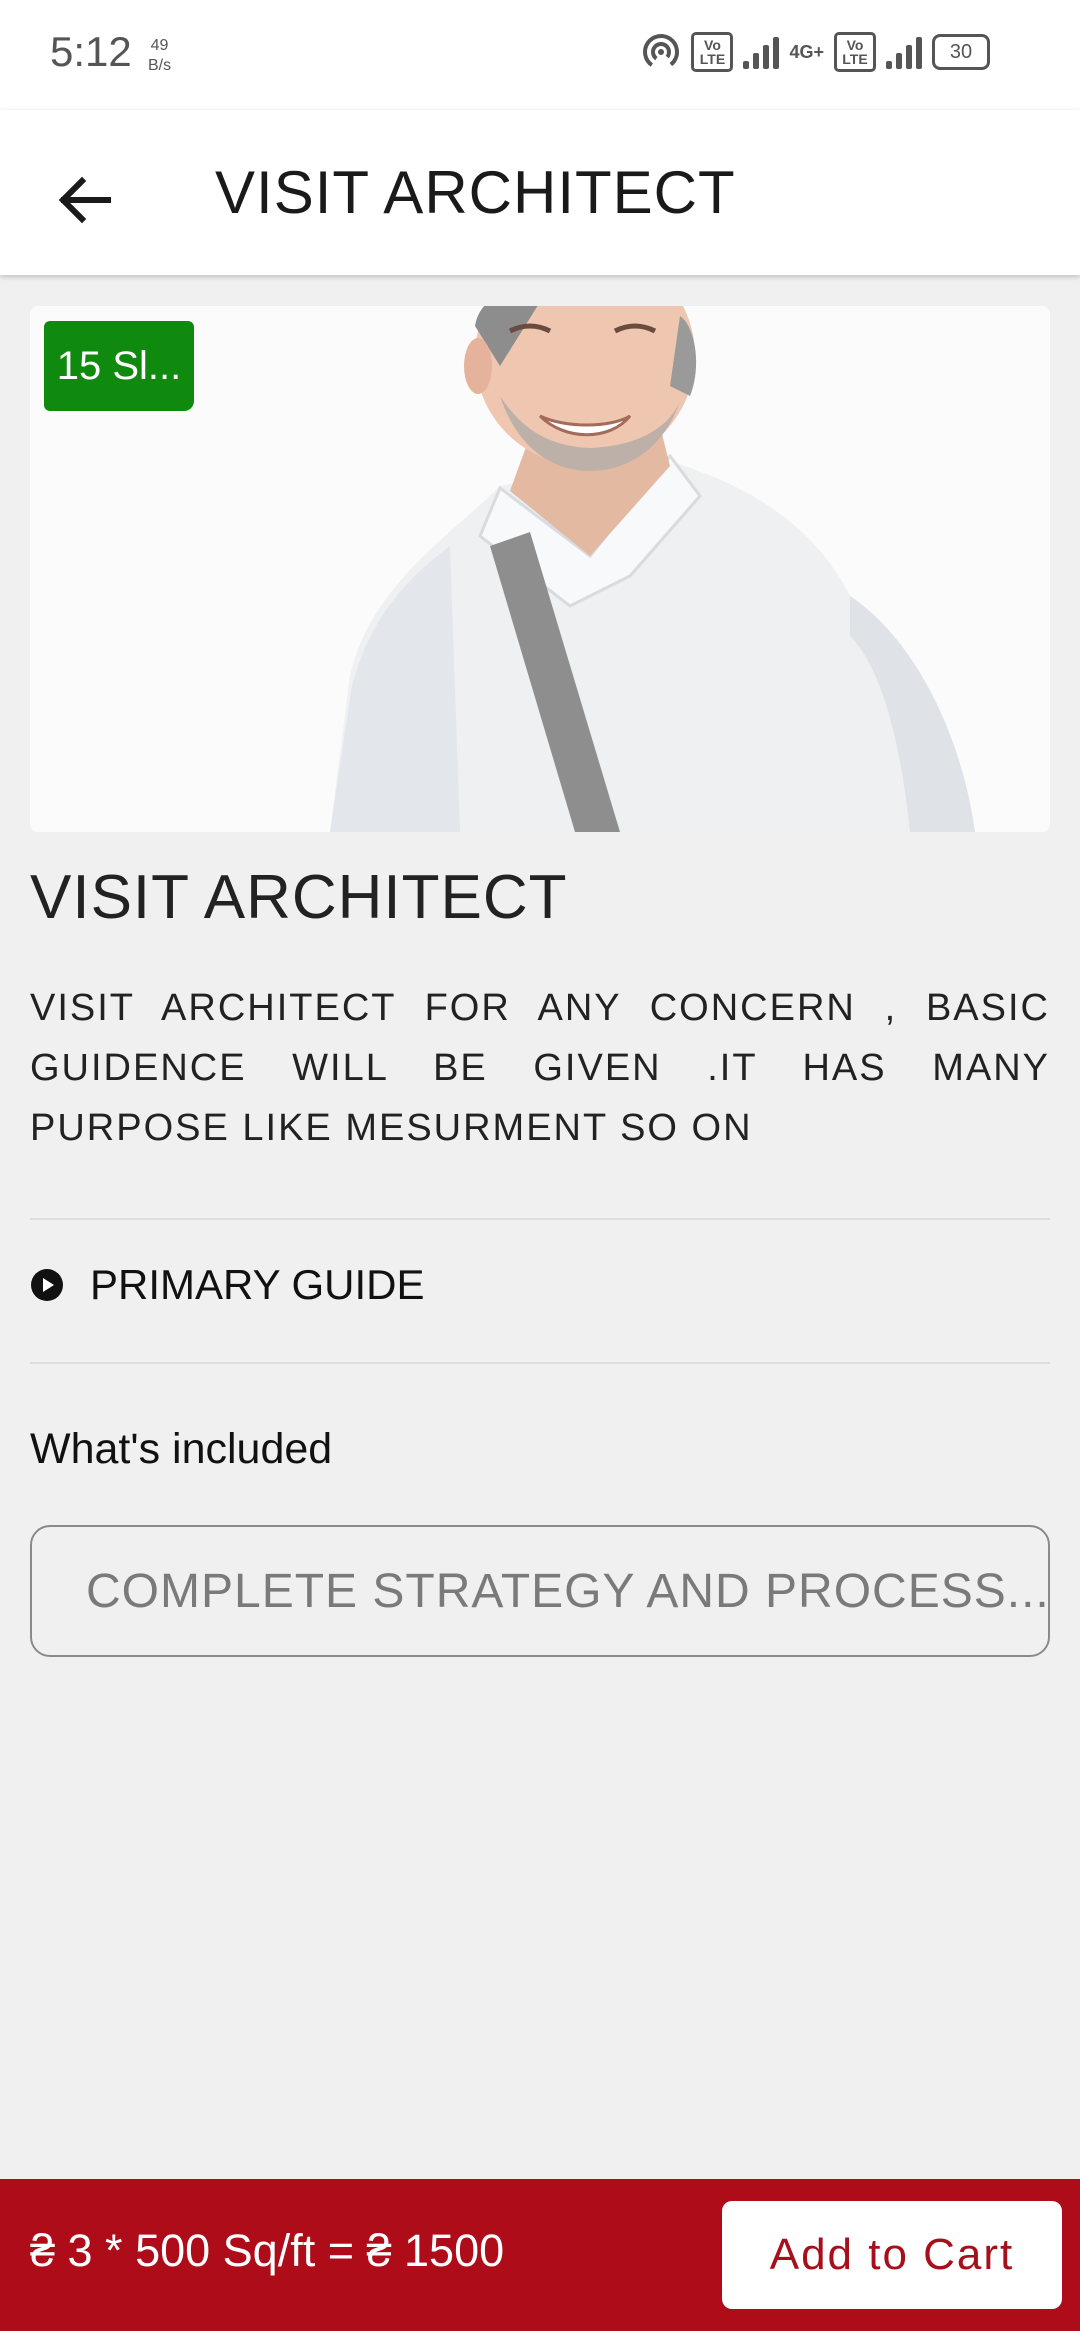 The image size is (1080, 2331). Describe the element at coordinates (159, 45) in the screenshot. I see `data-rate-value: 49` at that location.